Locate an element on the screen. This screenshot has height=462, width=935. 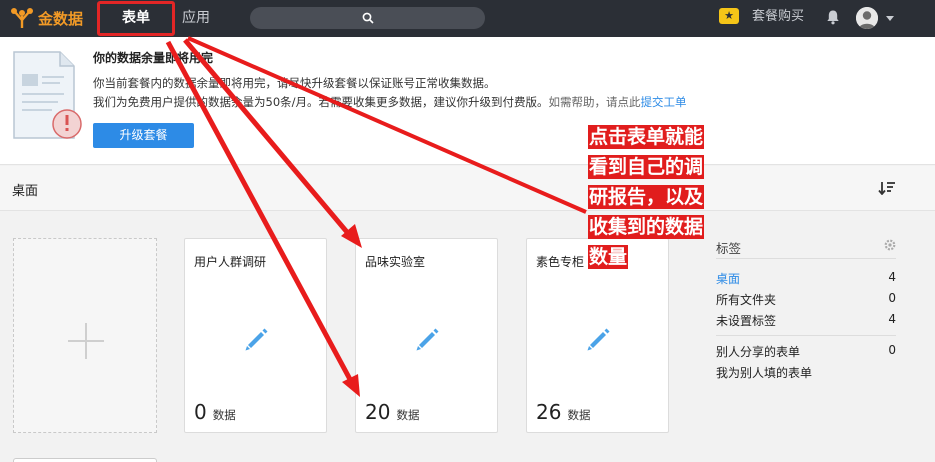
tag-item-shared-with-me: 别人分享的表单 0 is located at coordinates (806, 351).